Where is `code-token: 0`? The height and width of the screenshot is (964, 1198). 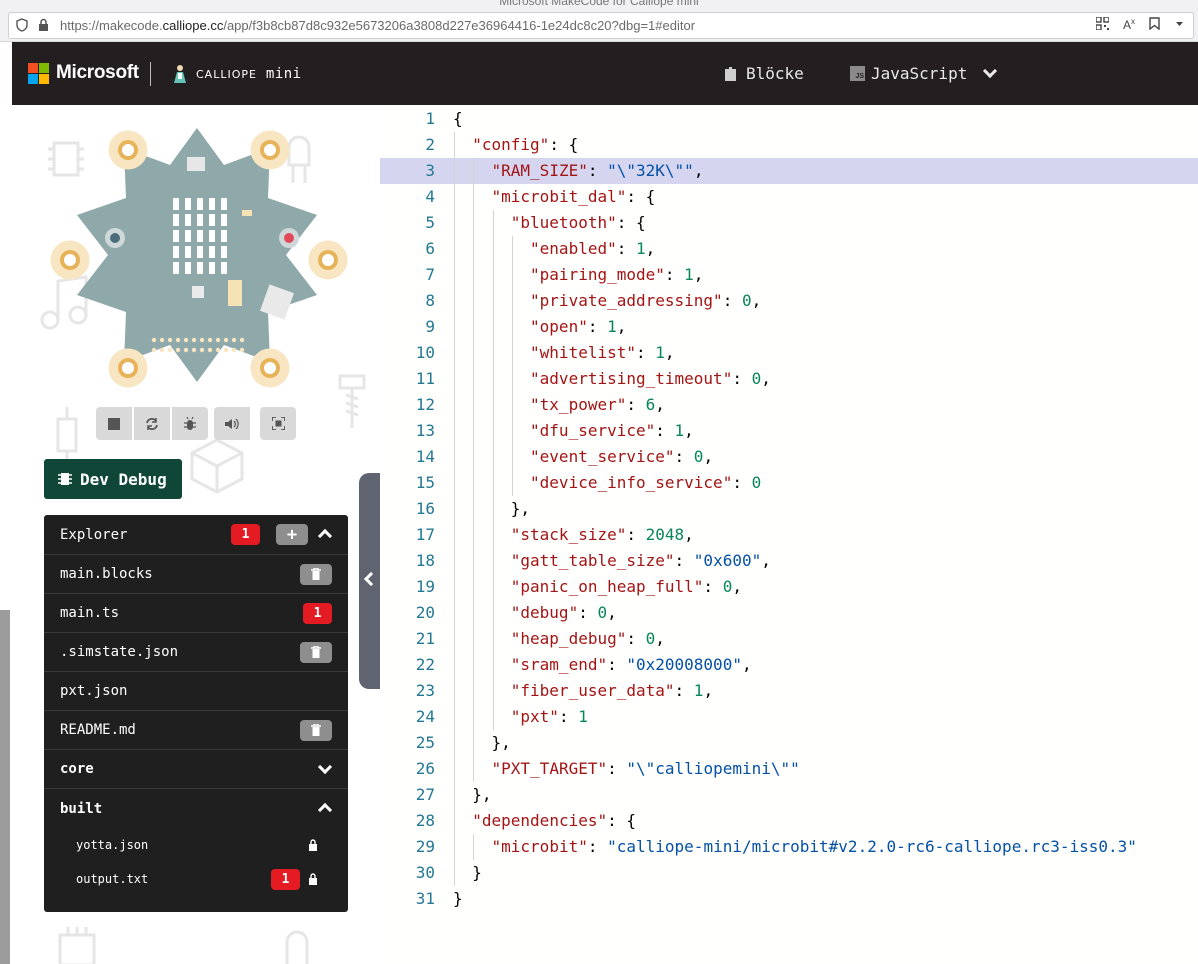
code-token: 0 is located at coordinates (756, 378).